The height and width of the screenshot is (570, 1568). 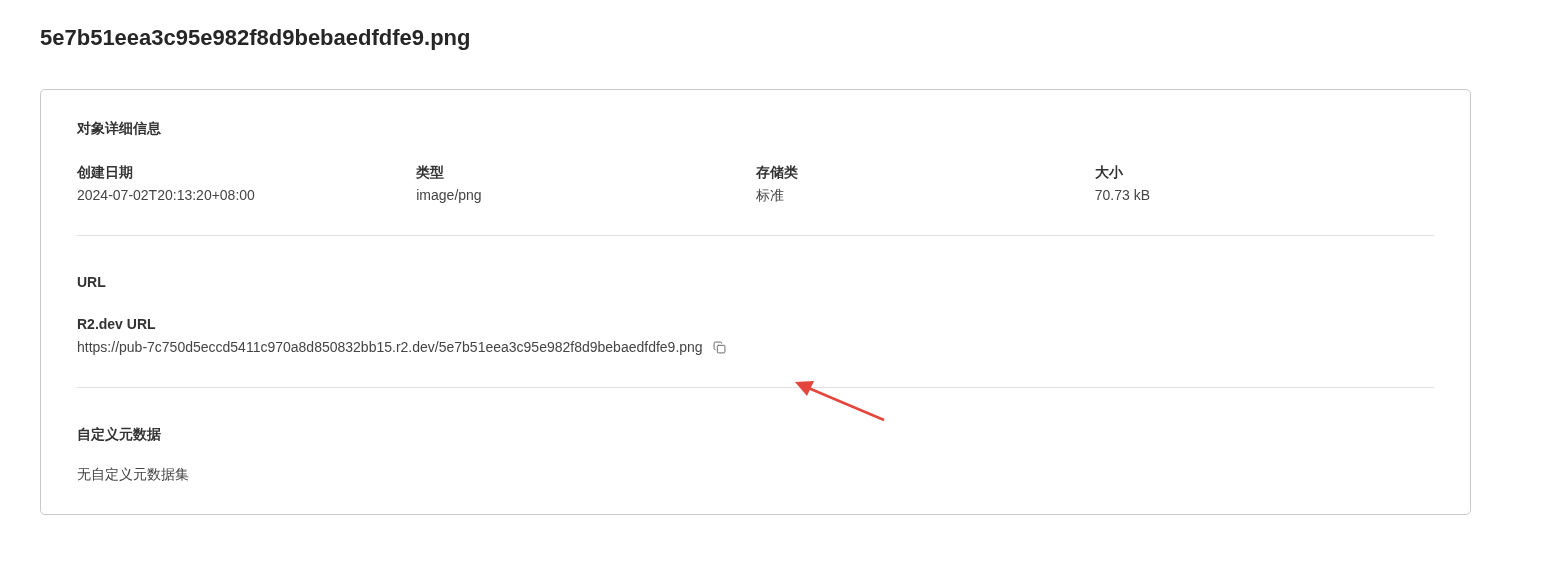 I want to click on url-text: https://pub-7c750d5eccd5411c970a8d850832bb15.r2.dev/5e7b51eea3c95e982f8d9bebaedfdfe9.png, so click(x=390, y=347).